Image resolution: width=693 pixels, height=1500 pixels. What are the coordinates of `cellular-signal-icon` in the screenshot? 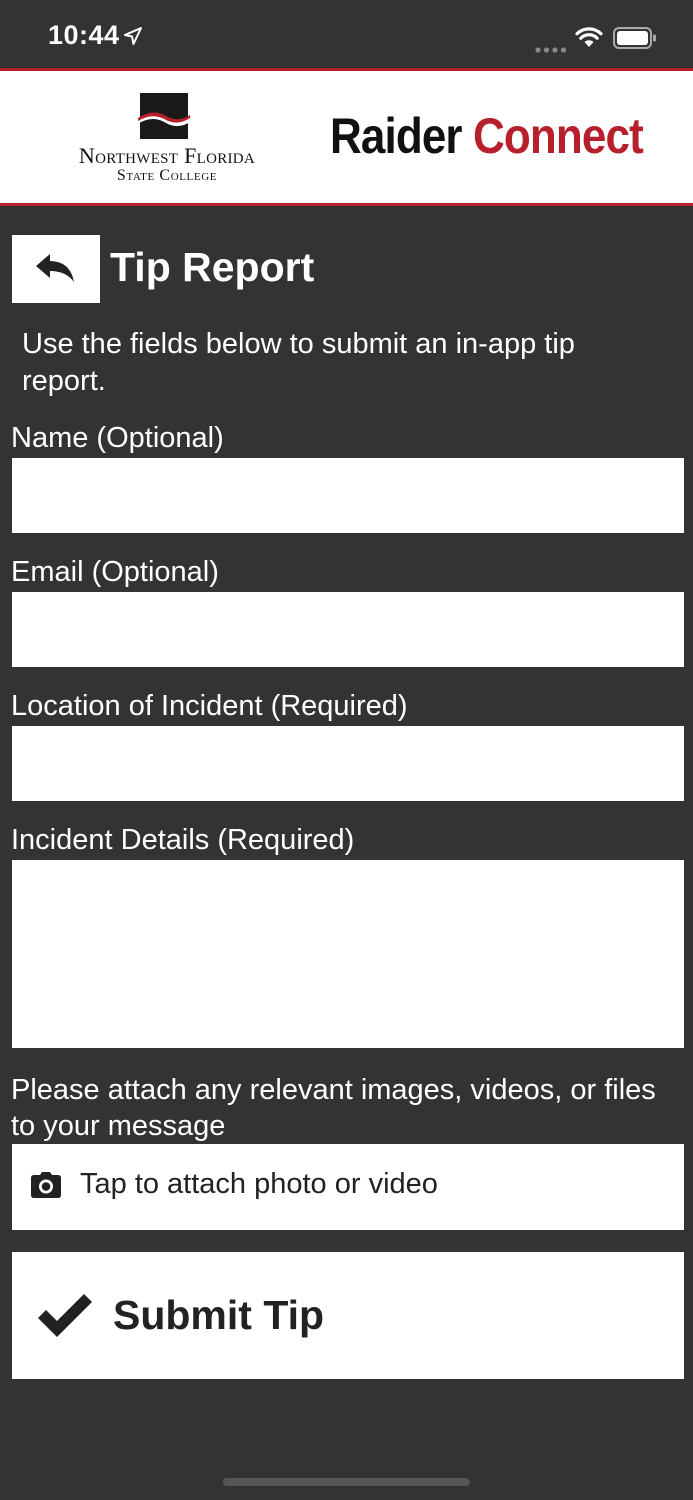 It's located at (551, 49).